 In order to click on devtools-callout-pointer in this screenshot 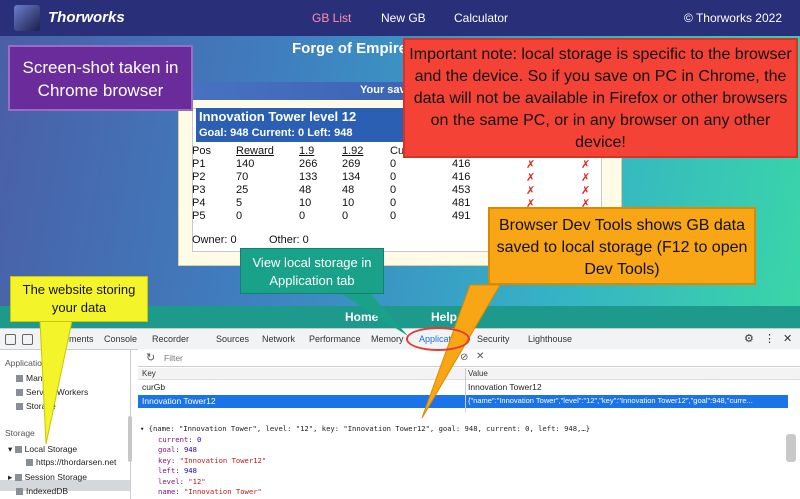, I will do `click(461, 351)`.